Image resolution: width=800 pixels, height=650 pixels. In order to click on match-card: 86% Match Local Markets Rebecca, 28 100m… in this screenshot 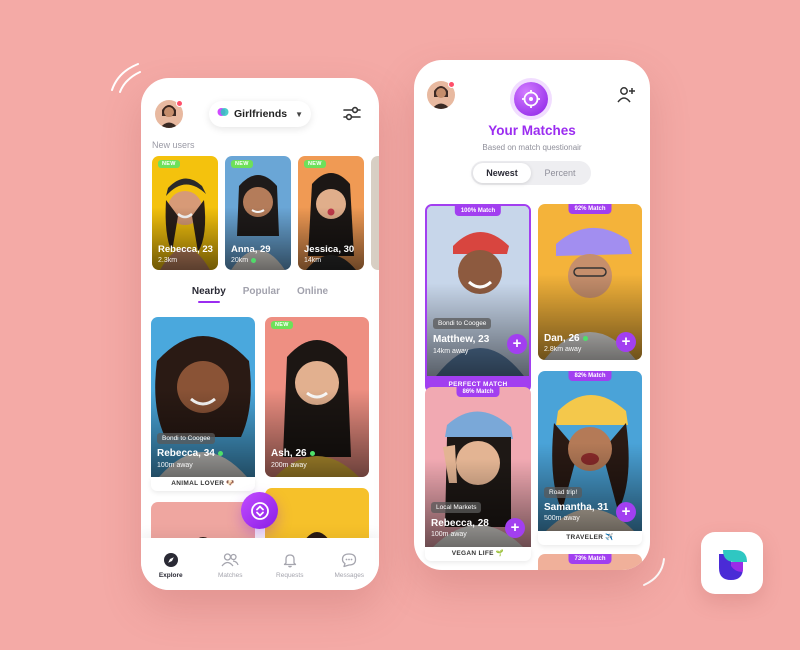, I will do `click(478, 467)`.